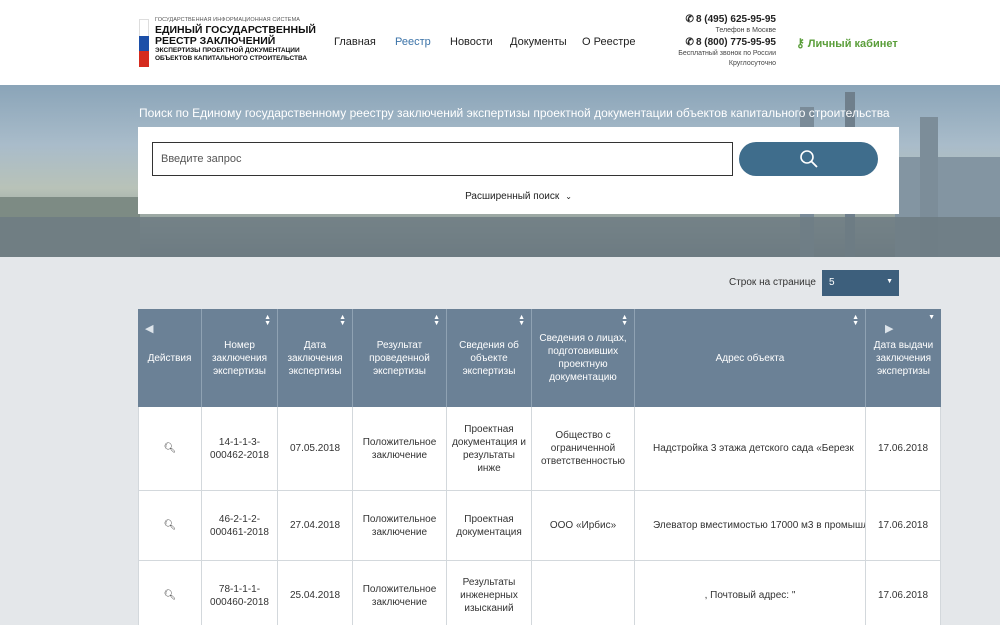 The height and width of the screenshot is (625, 1000). I want to click on nav-item-news: Новости, so click(471, 42).